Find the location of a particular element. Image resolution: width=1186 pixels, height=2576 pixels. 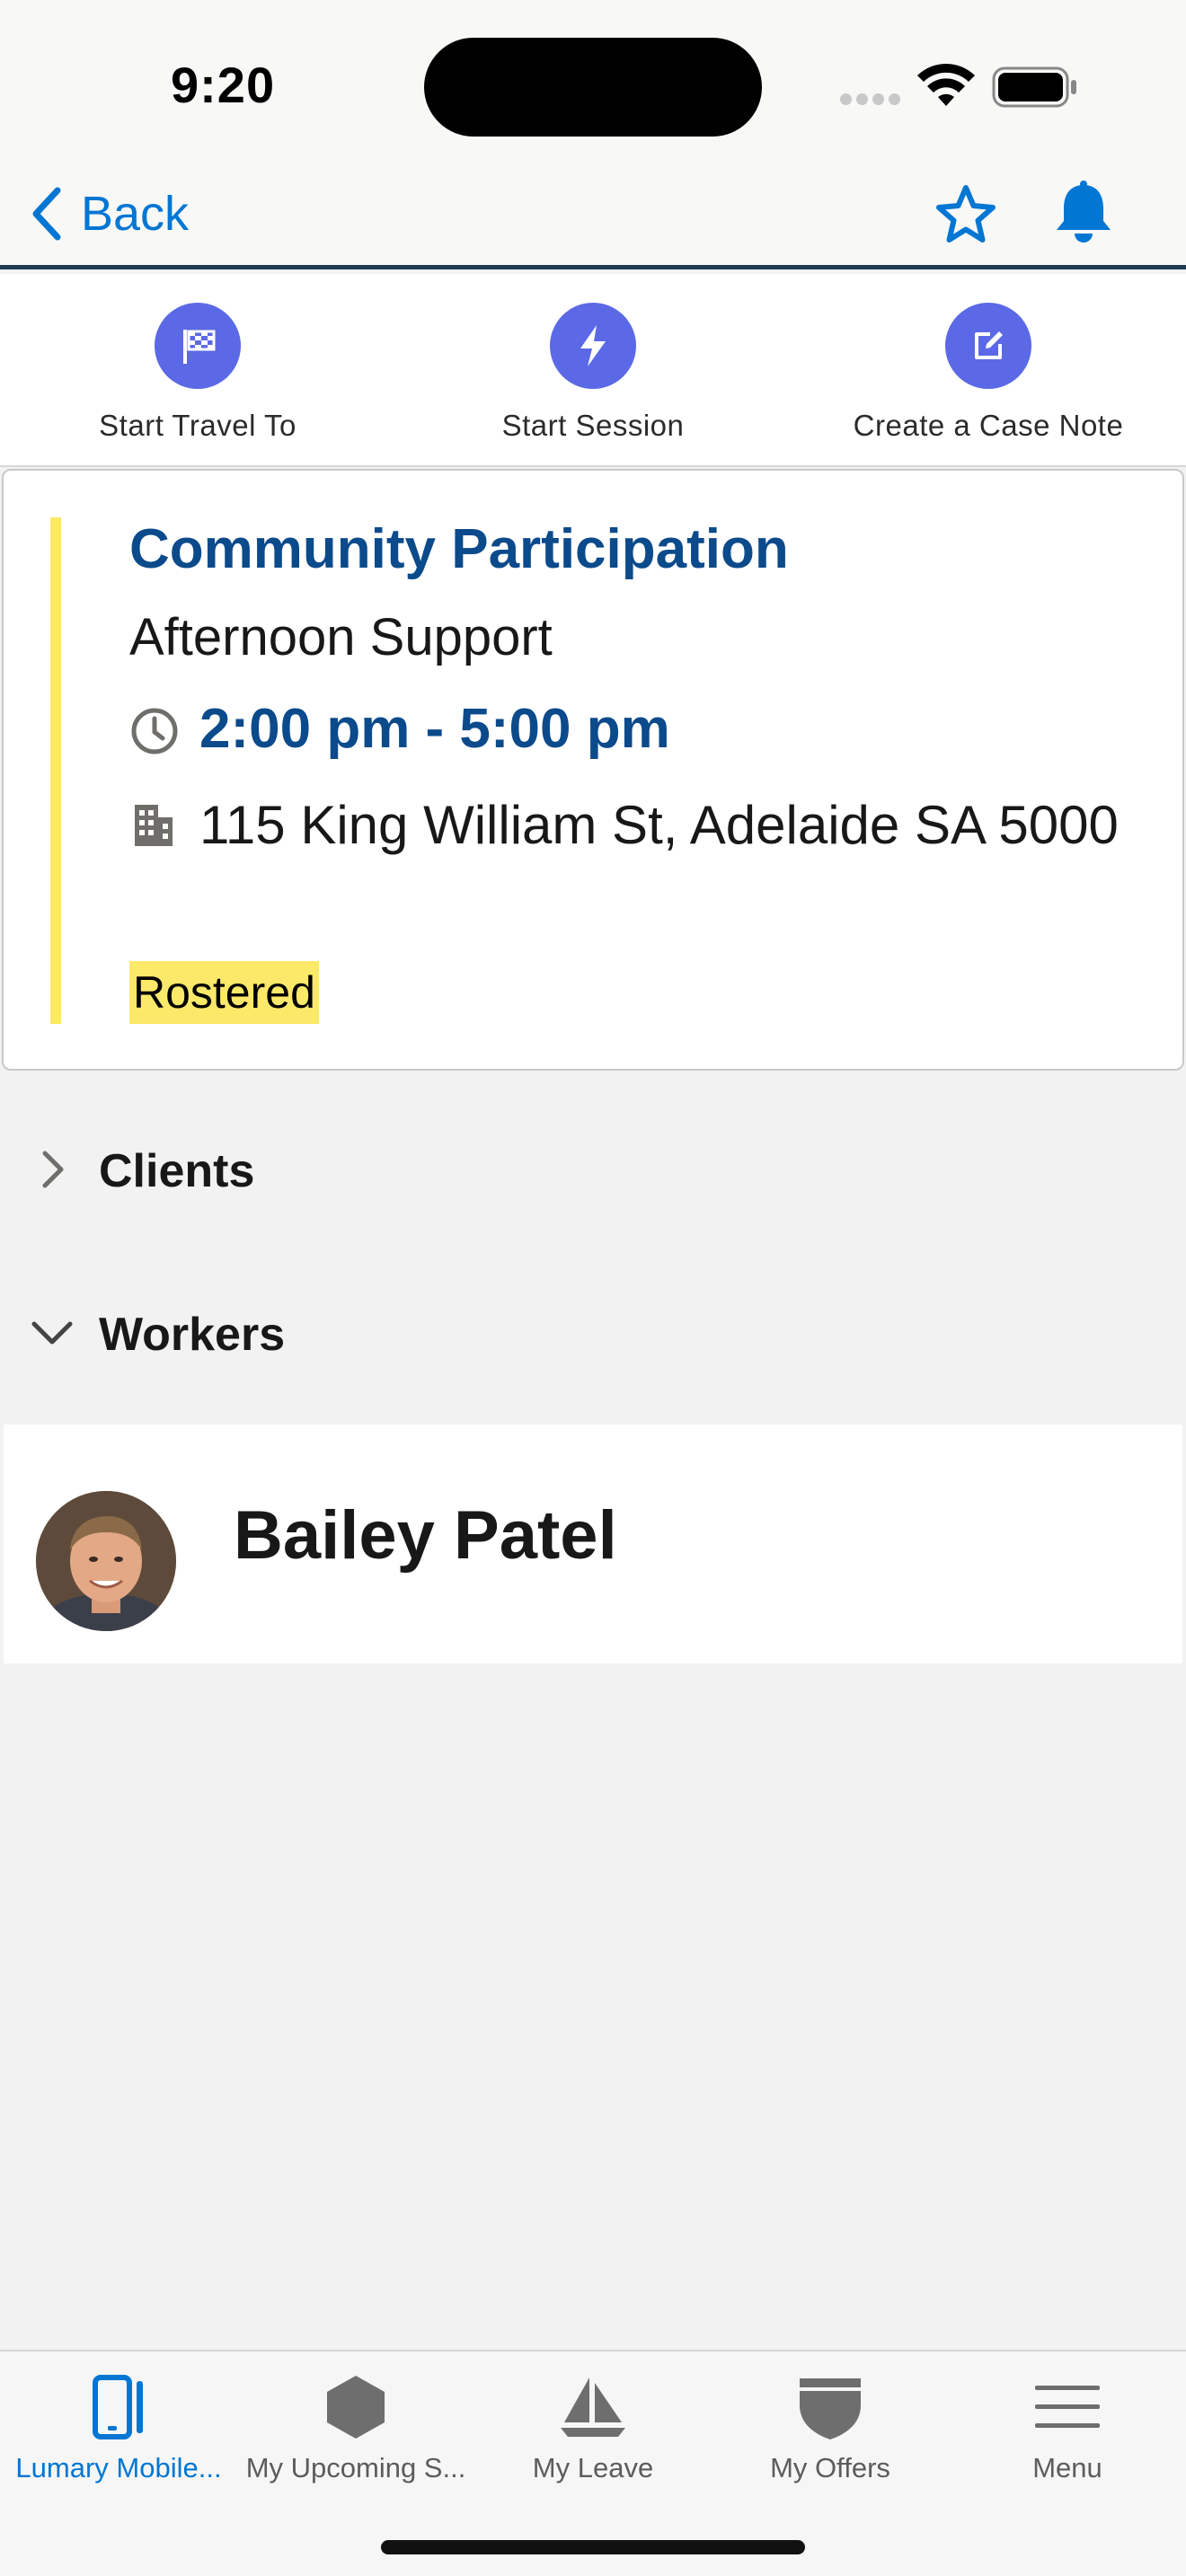

chevron-left-icon is located at coordinates (46, 214).